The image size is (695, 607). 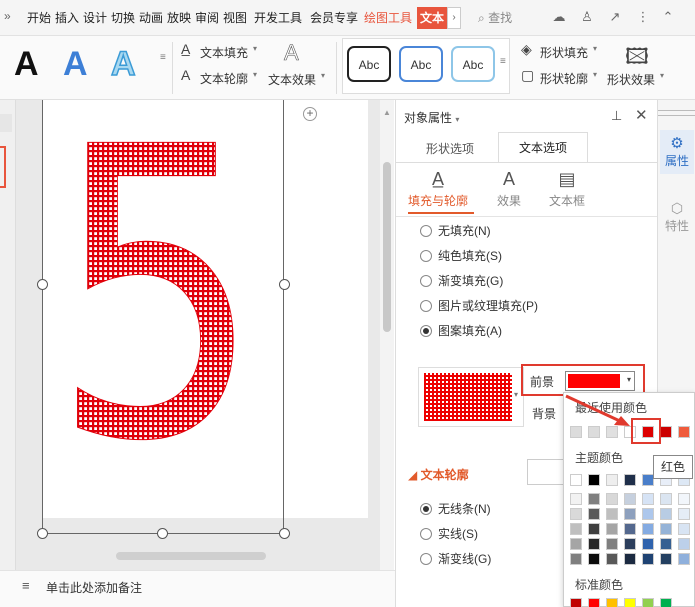 I want to click on text-effects-dropdown-icon: ▾, so click(x=323, y=75).